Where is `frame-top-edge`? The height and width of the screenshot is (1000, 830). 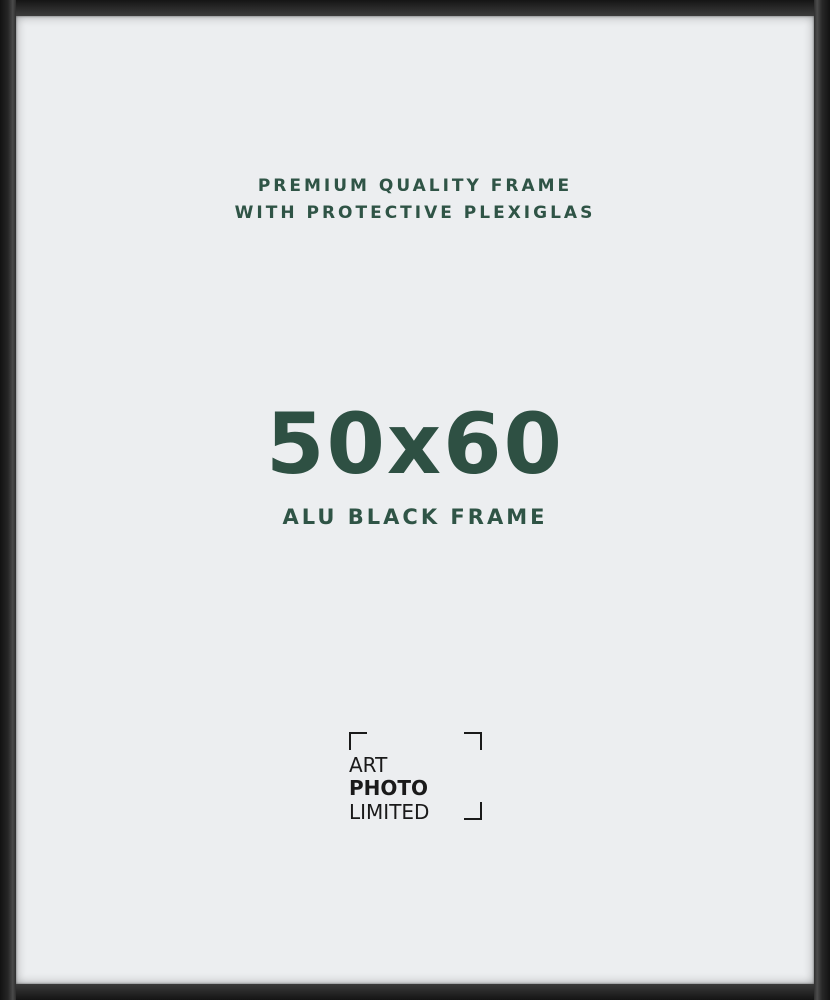 frame-top-edge is located at coordinates (415, 8).